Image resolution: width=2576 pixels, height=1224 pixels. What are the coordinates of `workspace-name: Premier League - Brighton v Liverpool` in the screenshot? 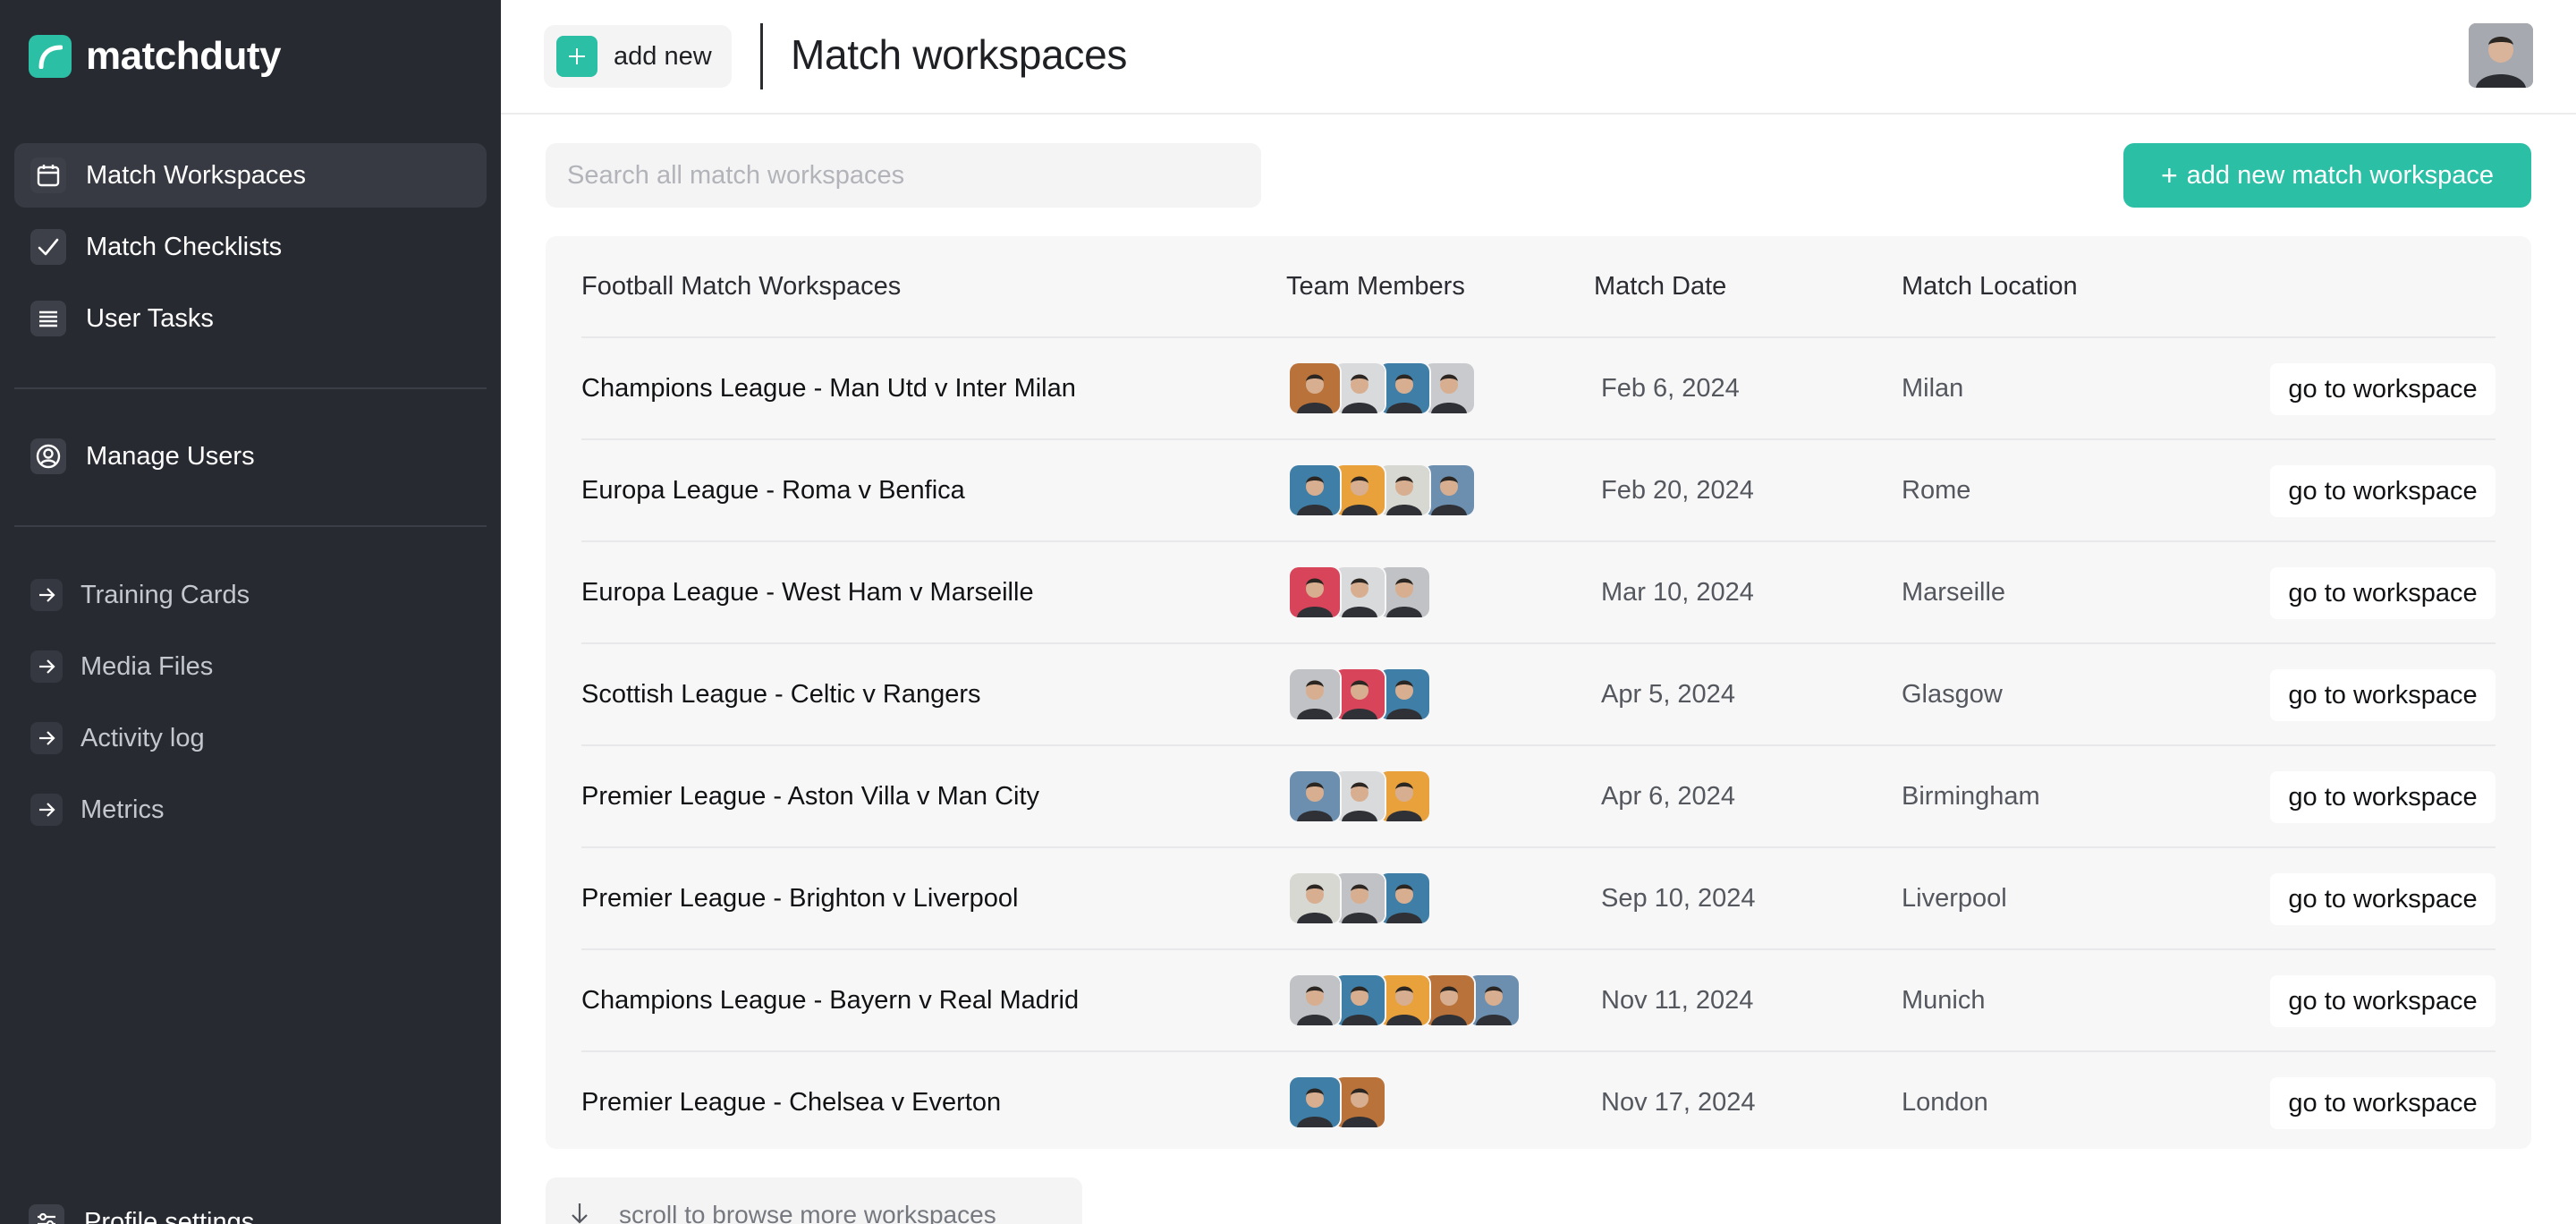 It's located at (800, 898).